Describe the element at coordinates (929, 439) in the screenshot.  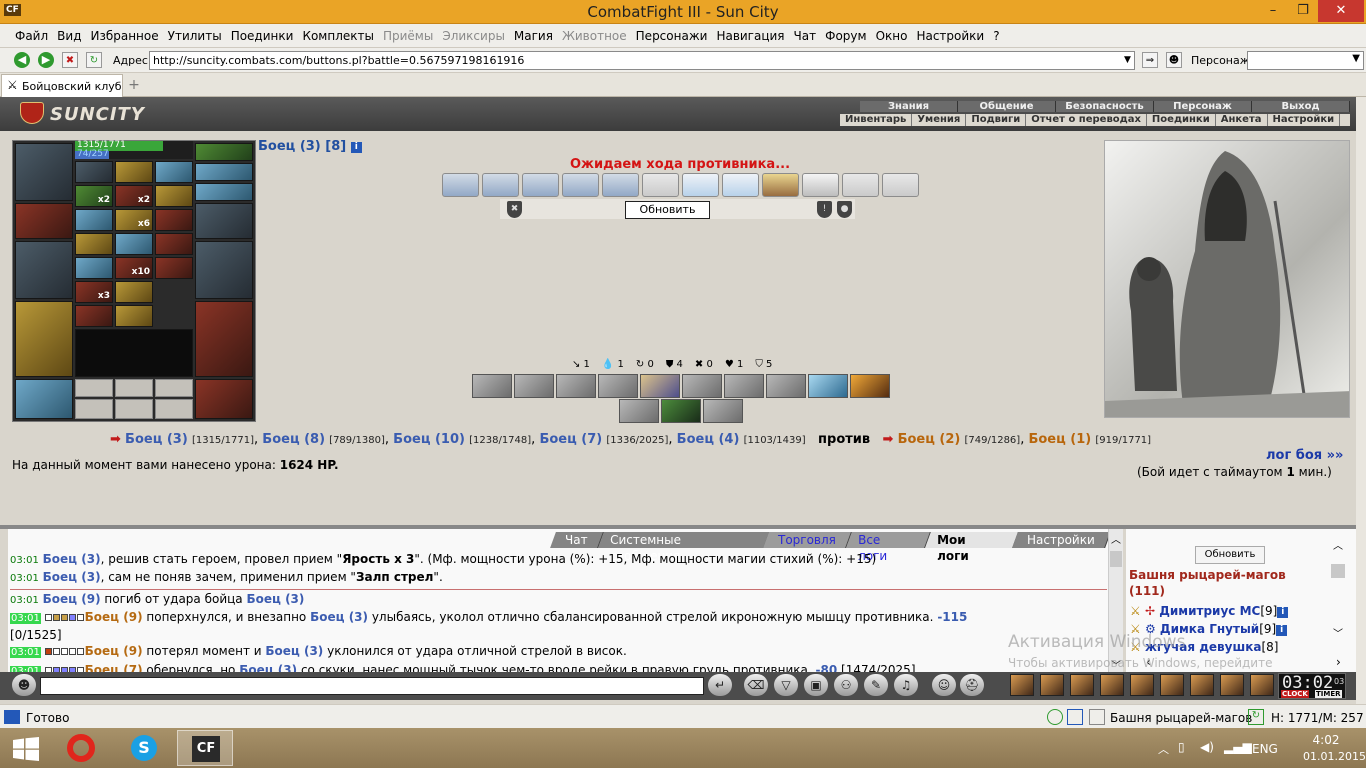
I see `enemy-link: Боец (2)` at that location.